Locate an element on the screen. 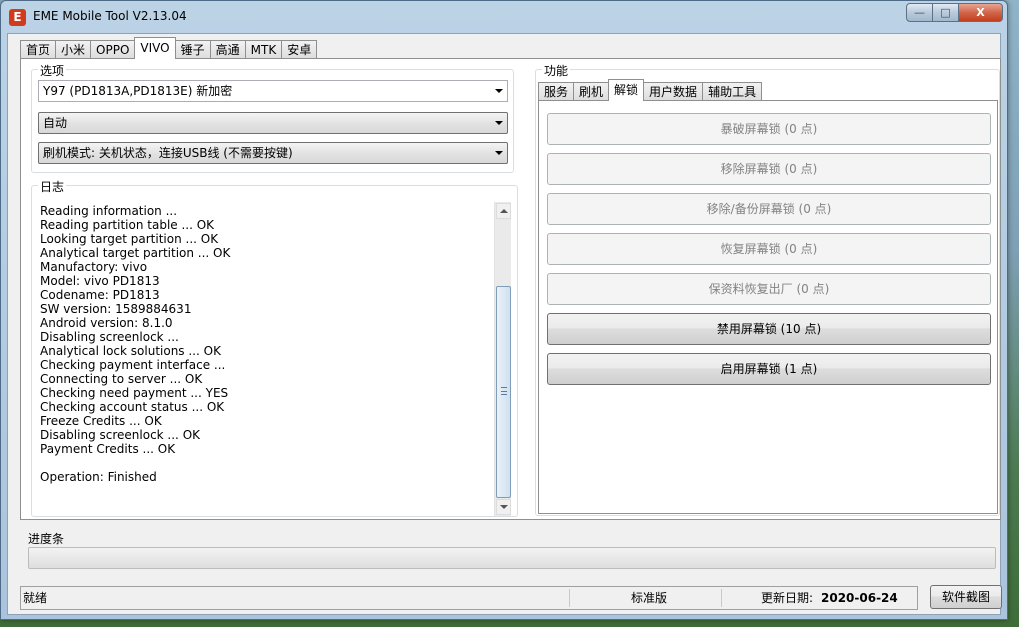  model-select: Y97 (PD1813A,PD1813E) 新加密 is located at coordinates (273, 91).